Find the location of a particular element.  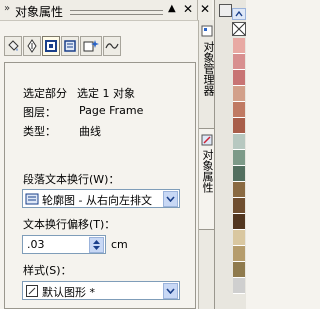

offset-label: 文本换行偏移(T)： is located at coordinates (69, 224).